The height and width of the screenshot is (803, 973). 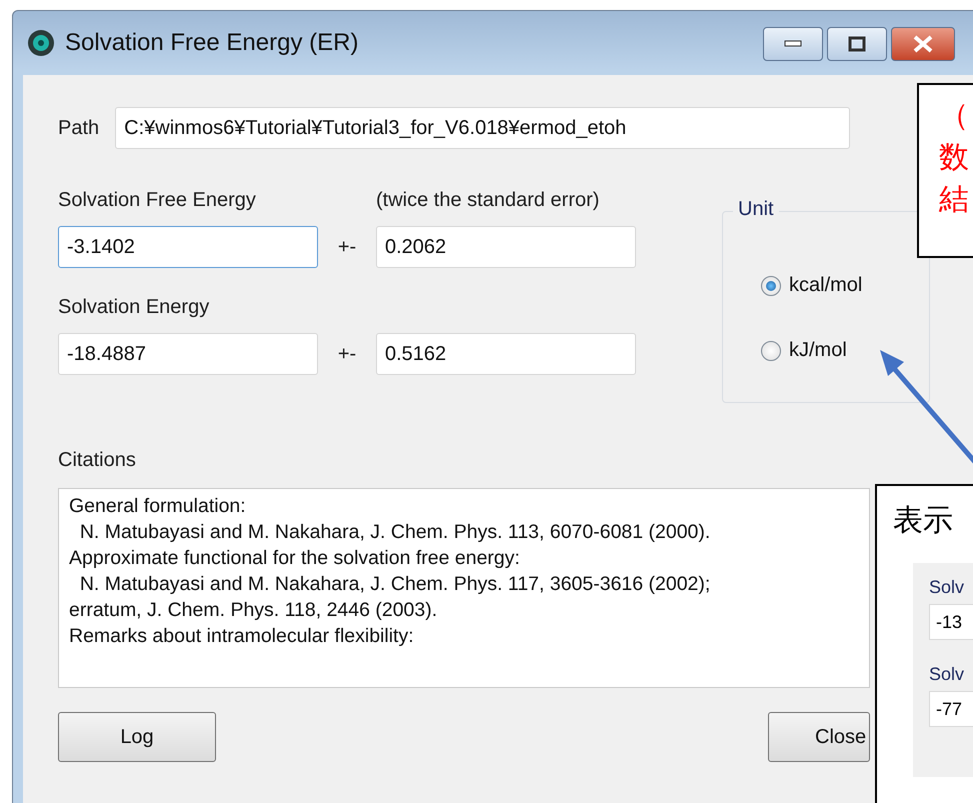 I want to click on maximize-icon, so click(x=857, y=44).